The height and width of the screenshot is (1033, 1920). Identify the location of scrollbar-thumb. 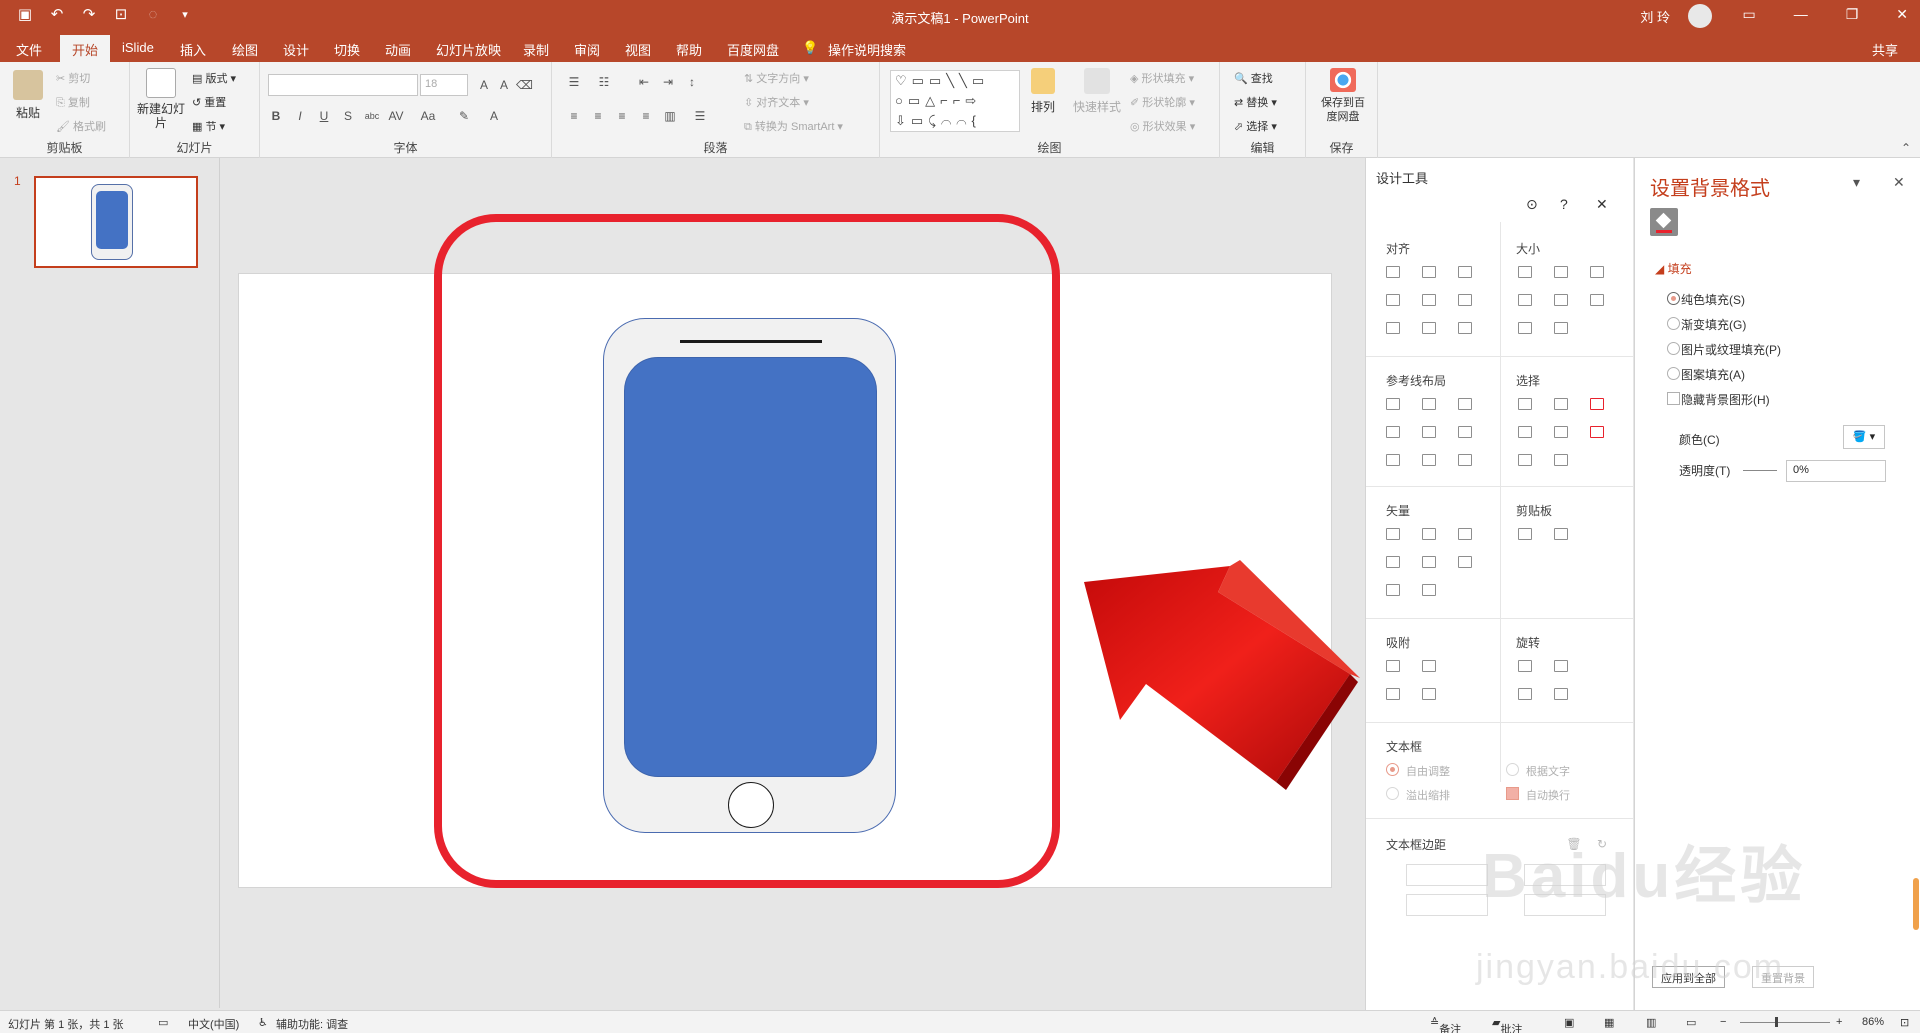
(1916, 904).